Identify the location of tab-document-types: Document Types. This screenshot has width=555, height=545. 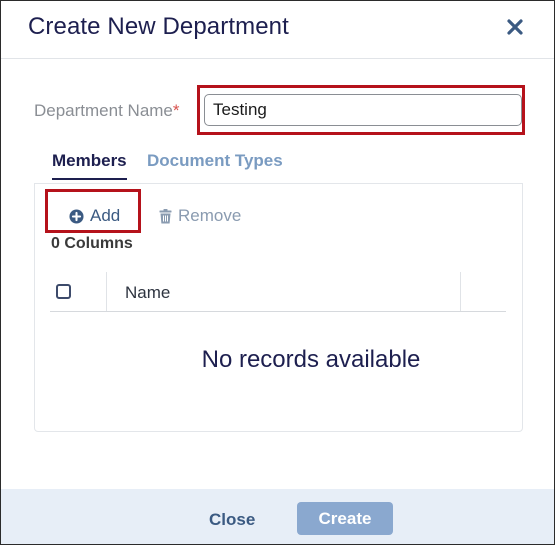
(215, 166).